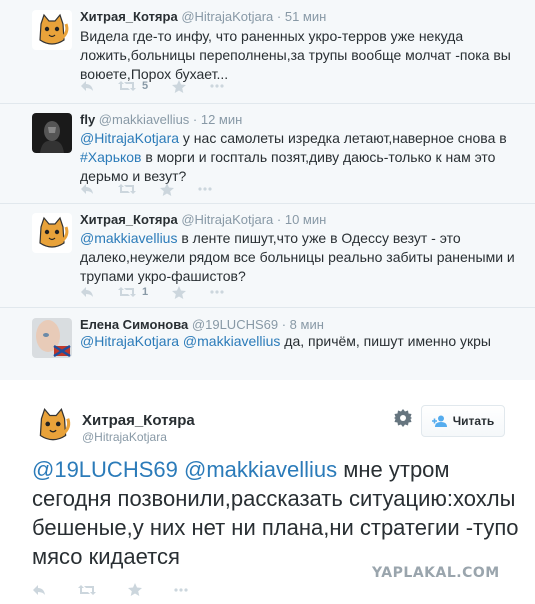  I want to click on watermark: YAPLAKAL.COM, so click(436, 573).